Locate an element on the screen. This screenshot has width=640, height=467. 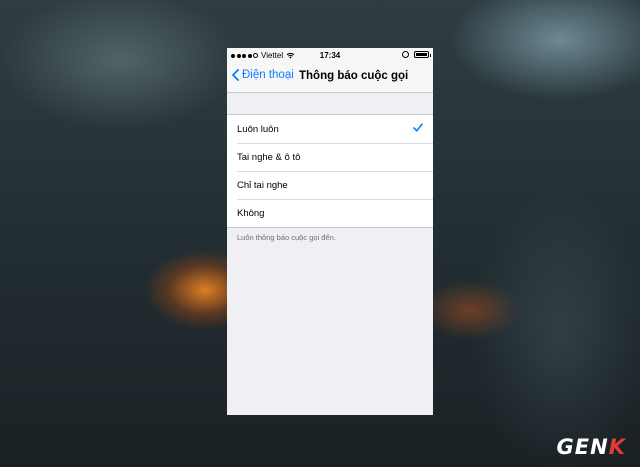
logo-text: GEN is located at coordinates (582, 447).